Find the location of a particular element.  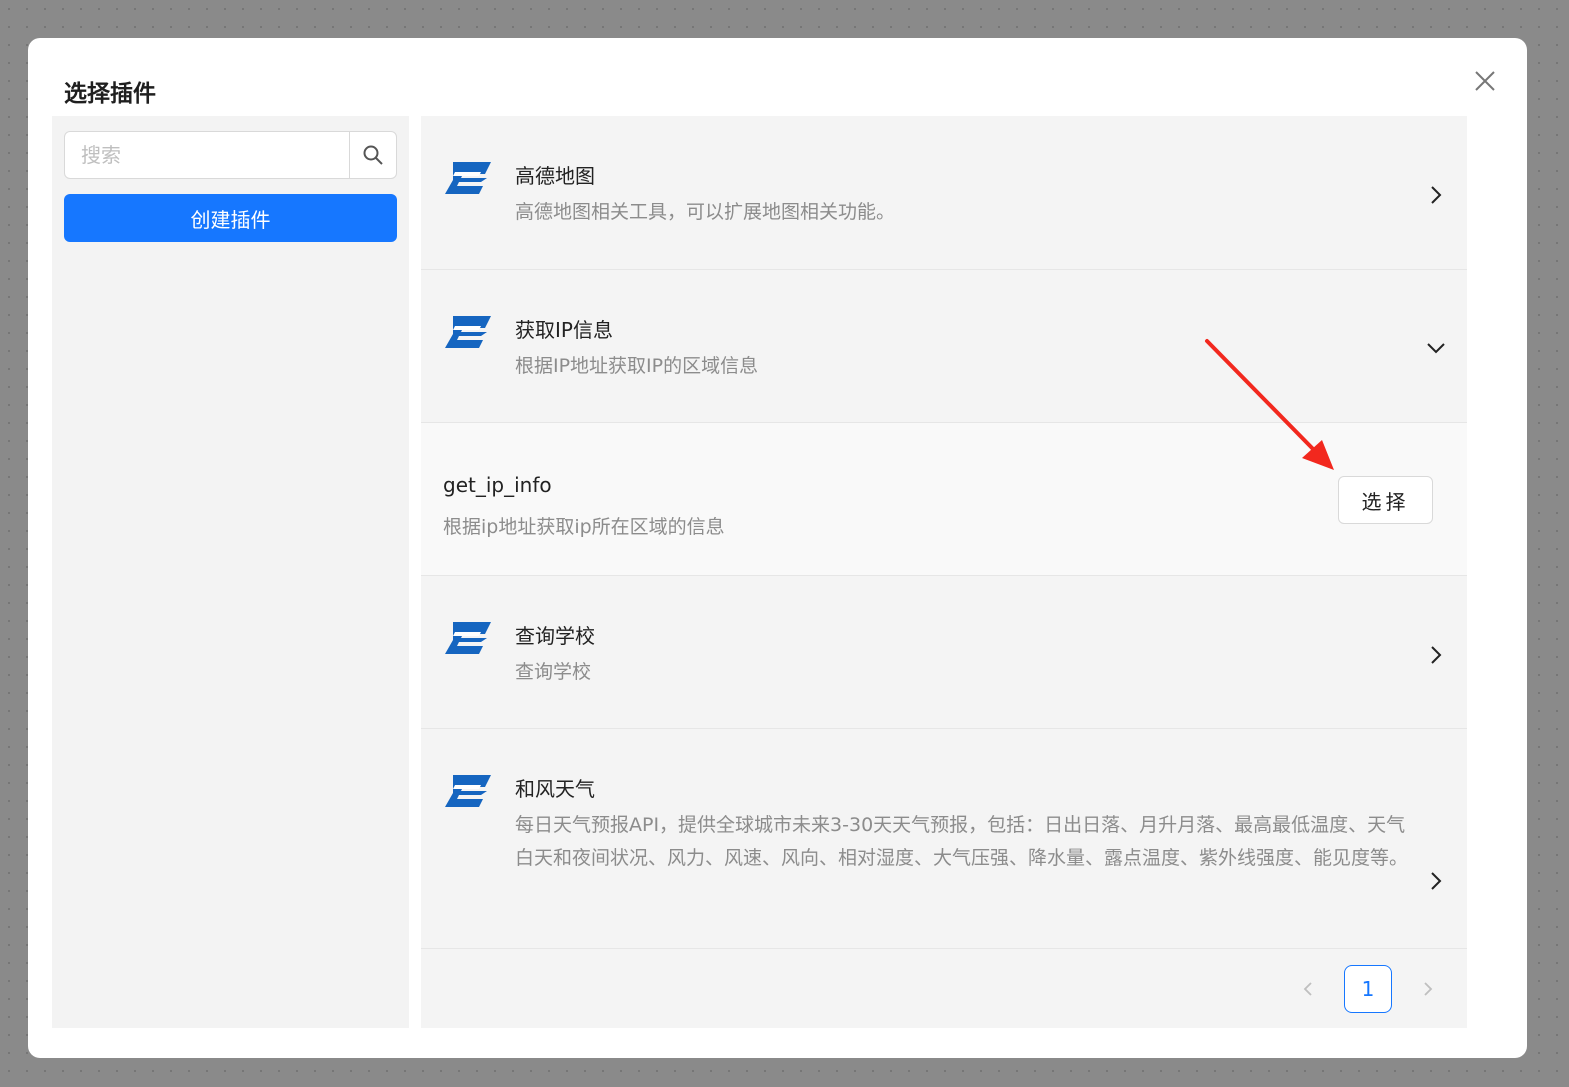

plugin-item-amap: 高德地图 高德地图相关工具，可以扩展地图相关功能。 is located at coordinates (944, 193).